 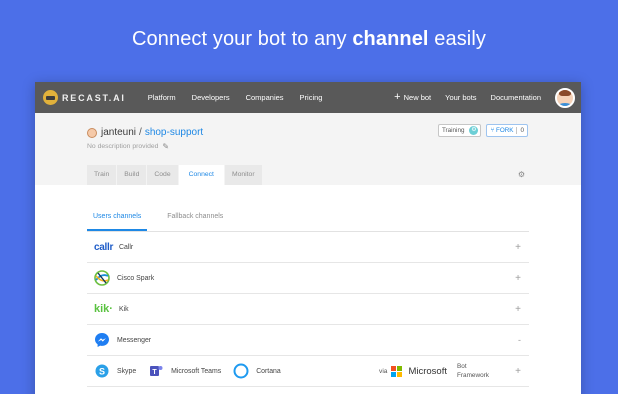 I want to click on provider-name: Microsoft, so click(x=427, y=371).